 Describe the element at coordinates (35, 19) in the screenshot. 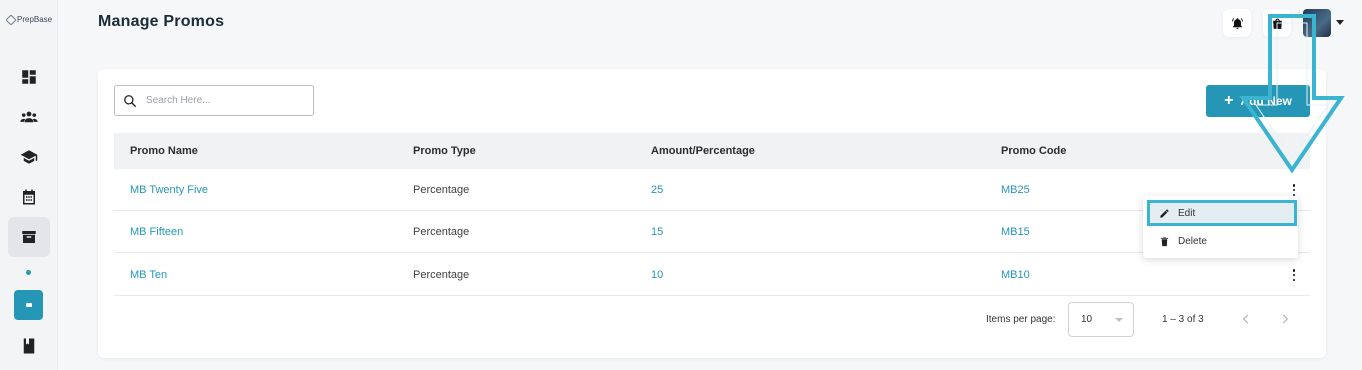

I see `logo-text: PrepBase` at that location.